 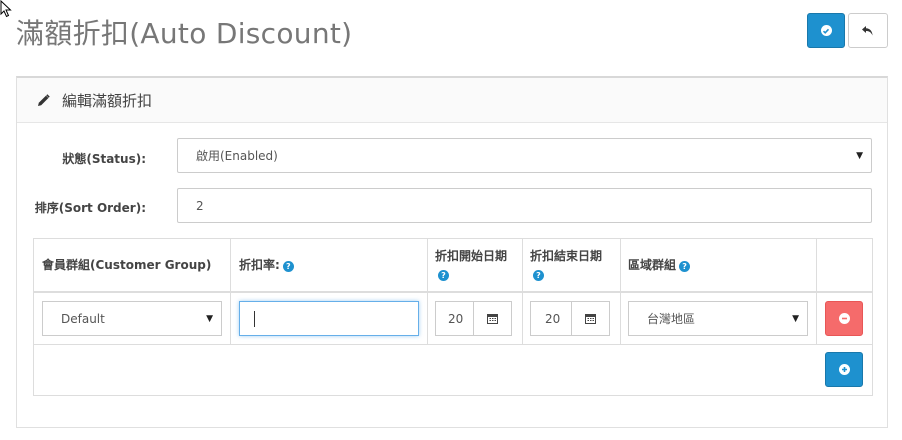 I want to click on add-row-button, so click(x=844, y=369).